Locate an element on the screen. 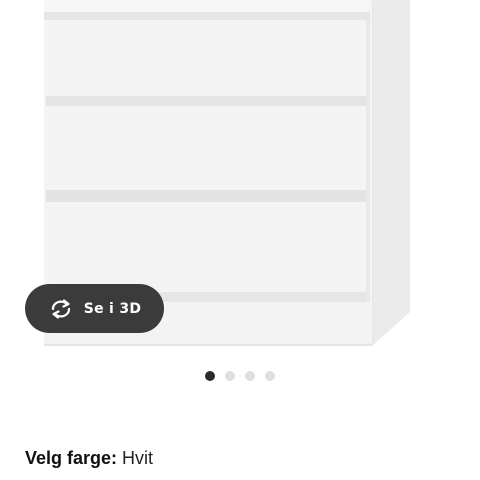  color-selector-value: Hvit is located at coordinates (138, 458).